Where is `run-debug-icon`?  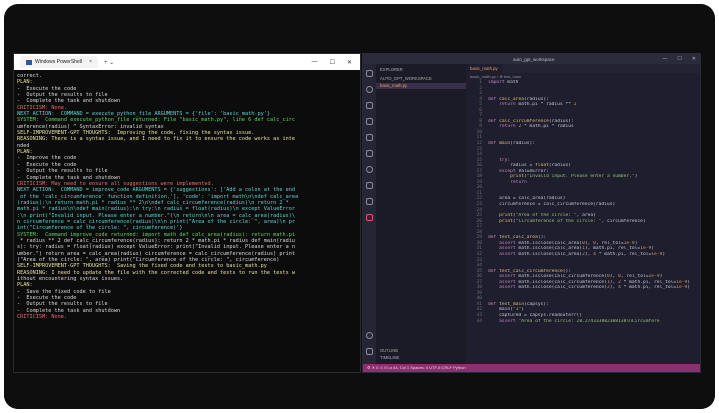
run-debug-icon is located at coordinates (369, 121).